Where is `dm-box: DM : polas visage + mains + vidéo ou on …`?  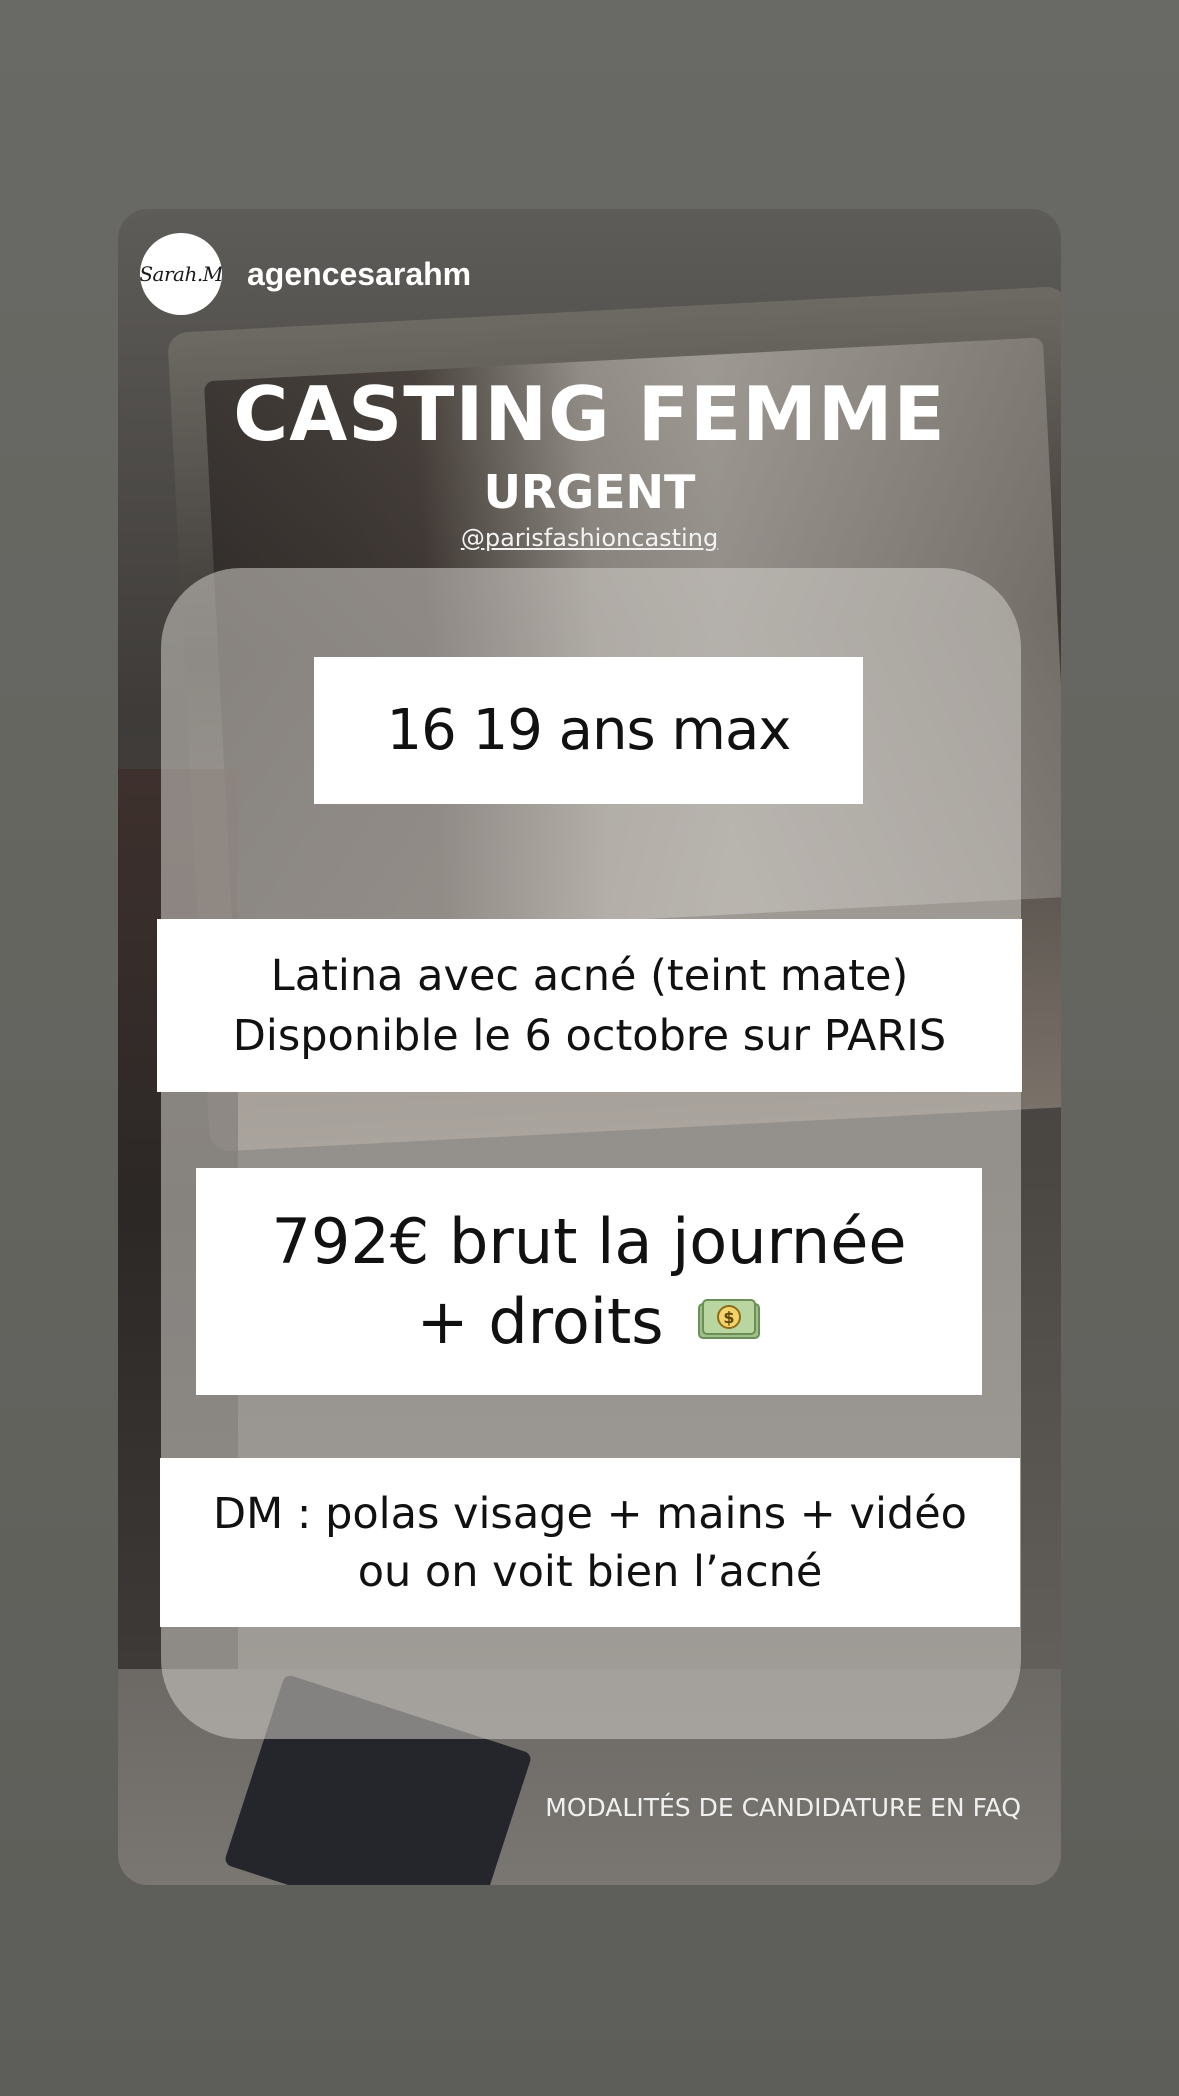 dm-box: DM : polas visage + mains + vidéo ou on … is located at coordinates (590, 1542).